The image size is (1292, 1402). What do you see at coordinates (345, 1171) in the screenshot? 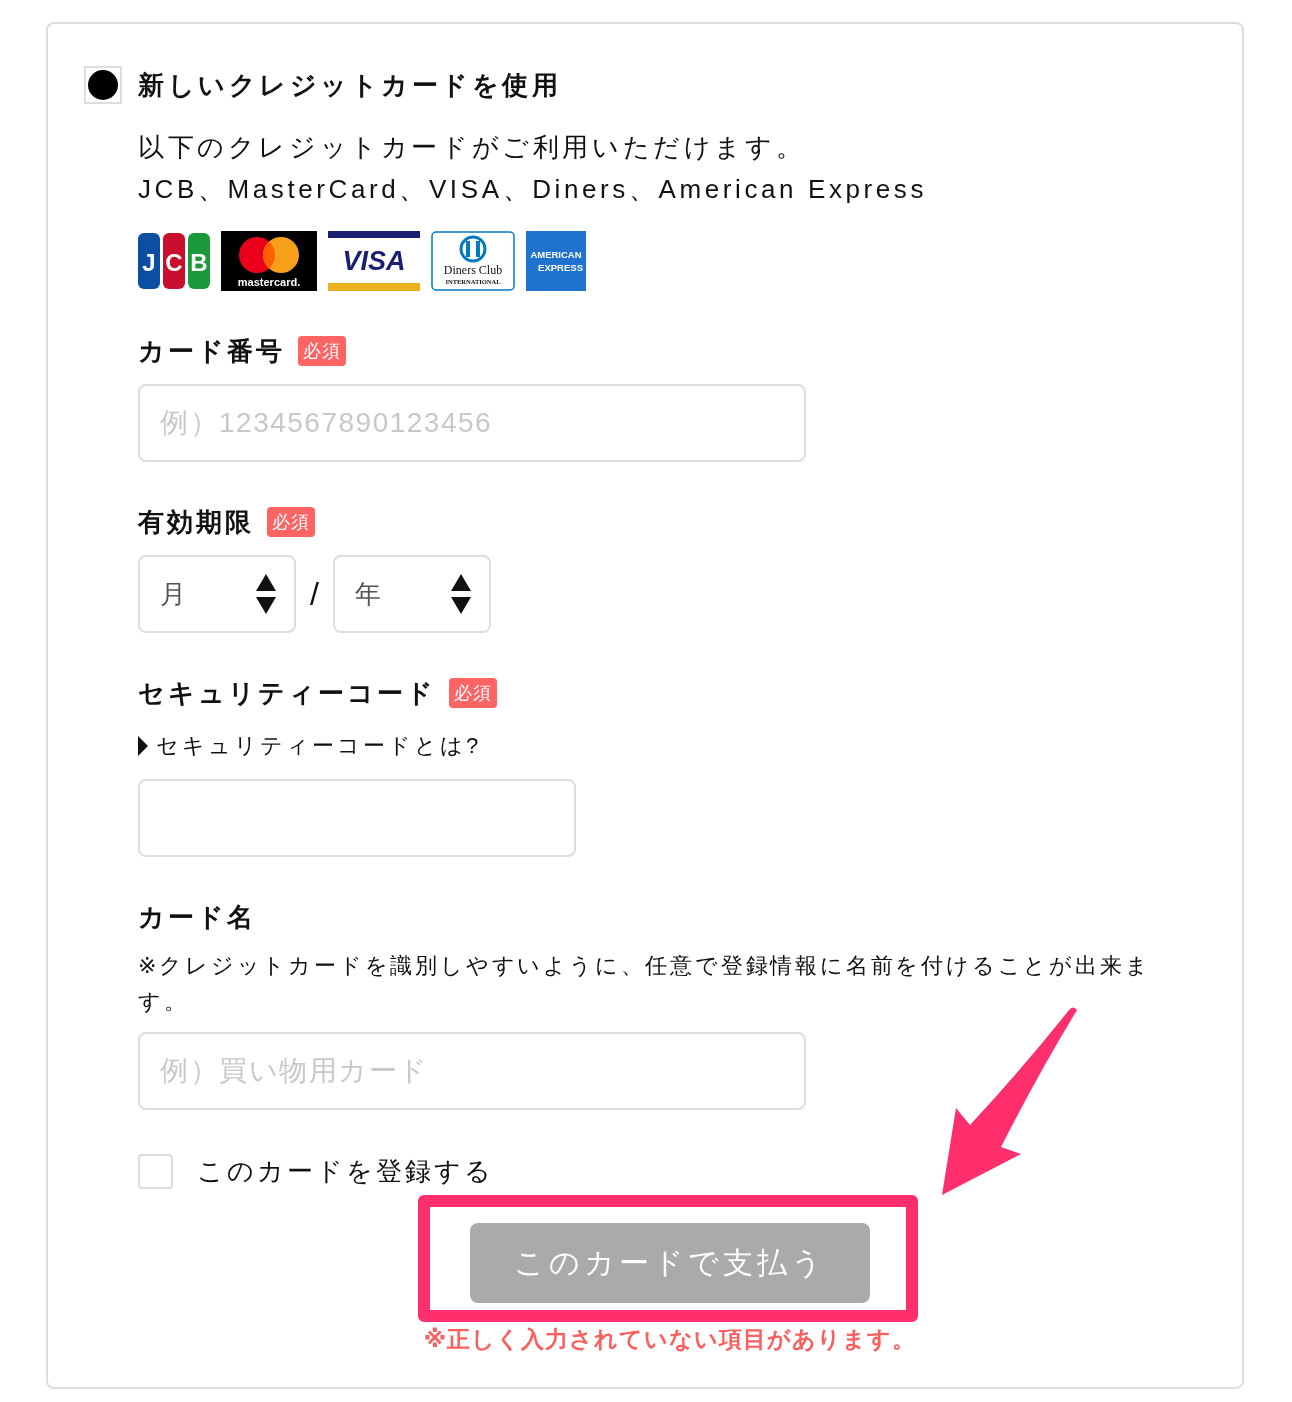
I see `checkbox-label: このカードを登録する` at bounding box center [345, 1171].